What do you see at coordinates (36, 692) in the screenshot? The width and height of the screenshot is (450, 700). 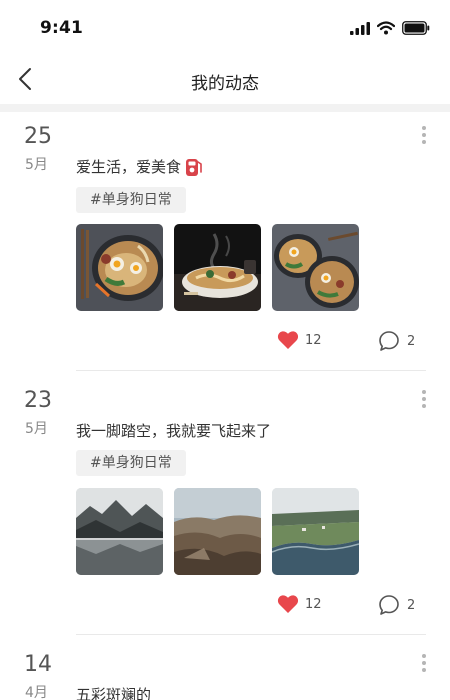 I see `post-month: 4月` at bounding box center [36, 692].